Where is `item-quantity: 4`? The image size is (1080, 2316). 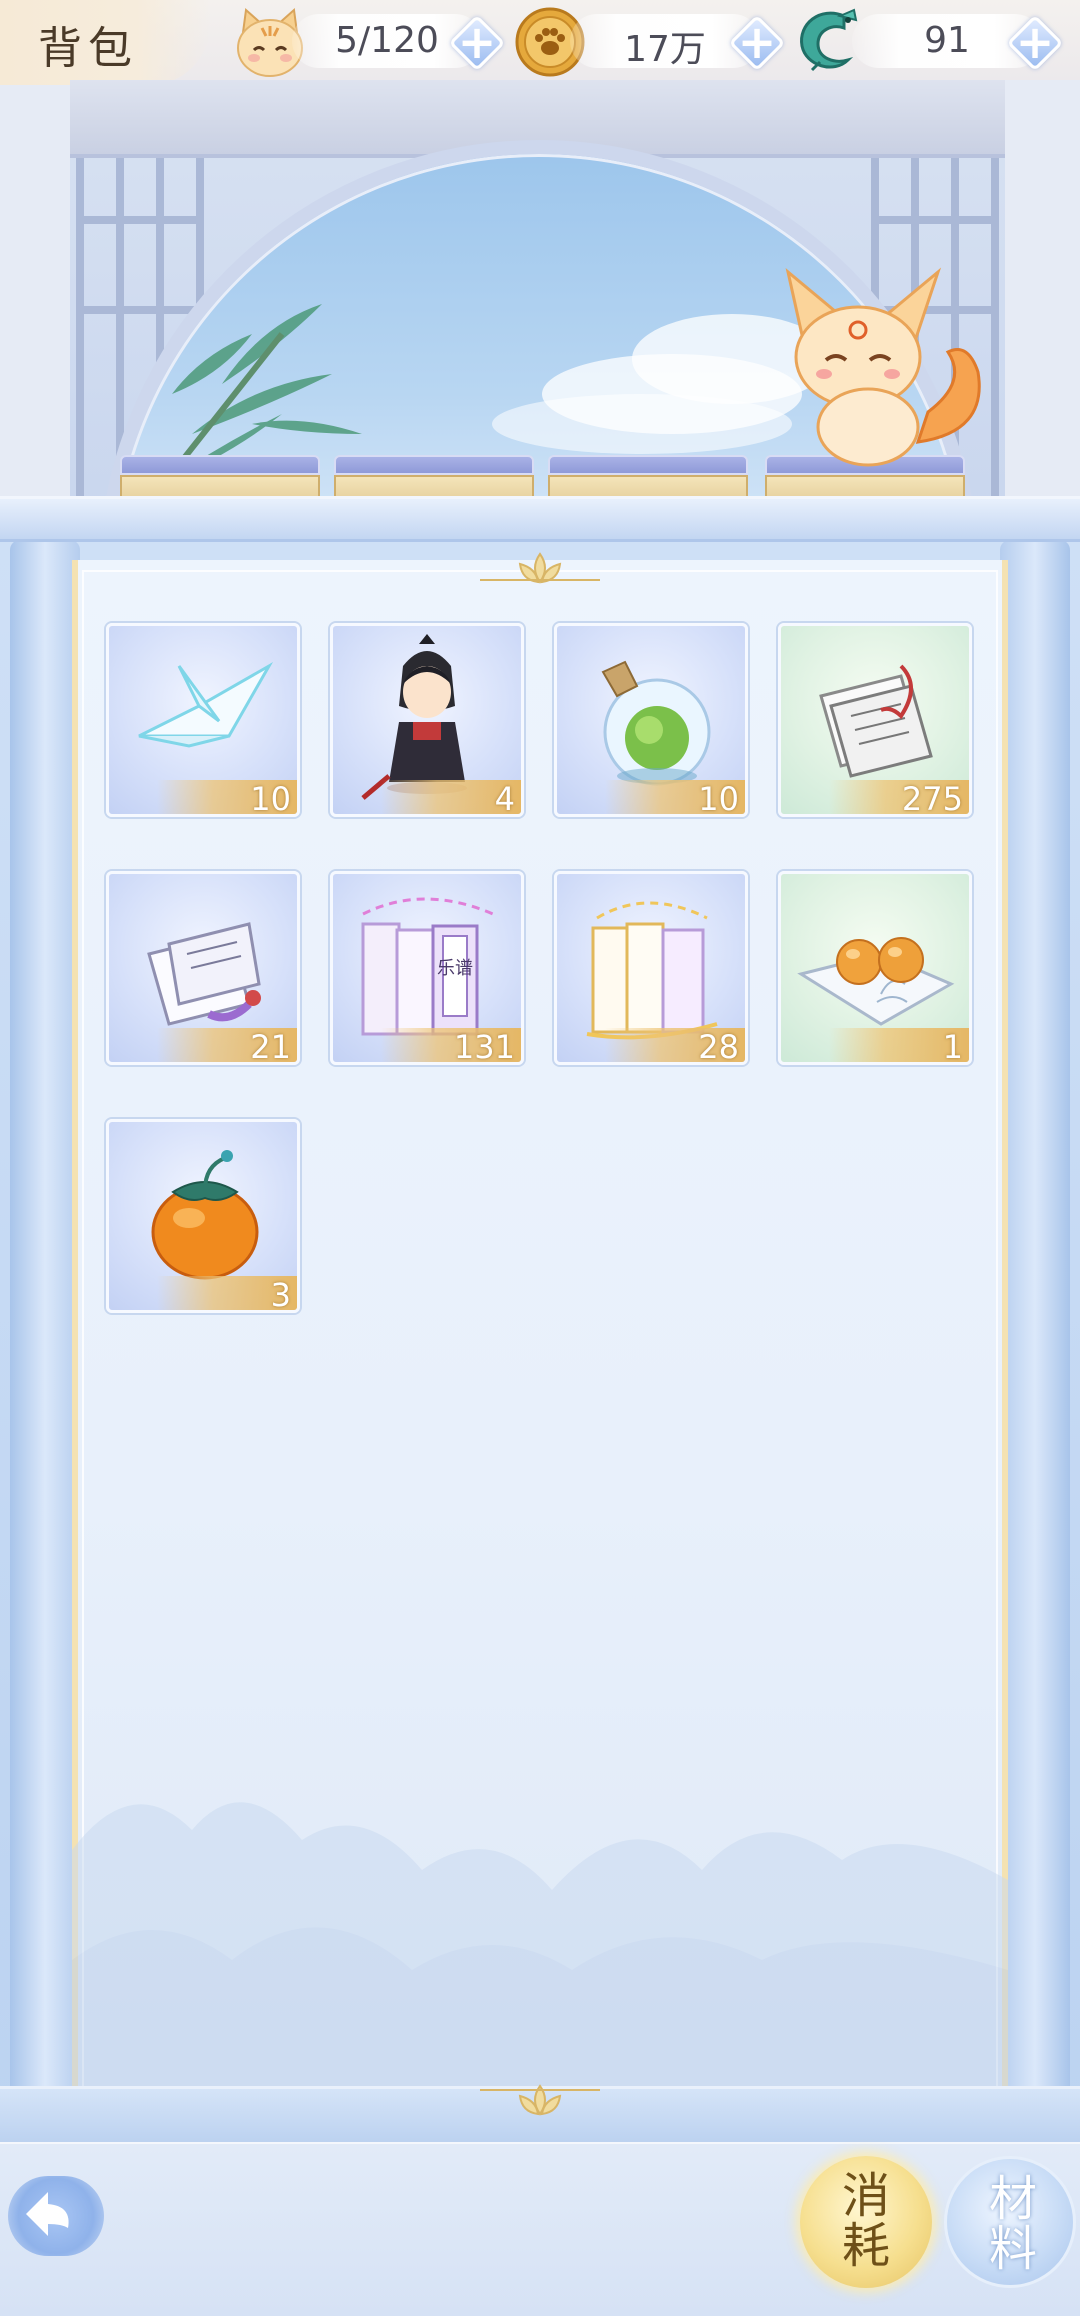 item-quantity: 4 is located at coordinates (504, 798).